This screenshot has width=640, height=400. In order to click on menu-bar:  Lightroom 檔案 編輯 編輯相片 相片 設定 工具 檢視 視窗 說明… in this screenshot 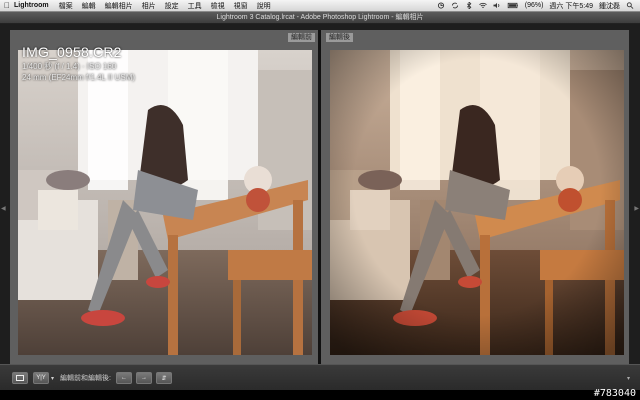, I will do `click(320, 6)`.